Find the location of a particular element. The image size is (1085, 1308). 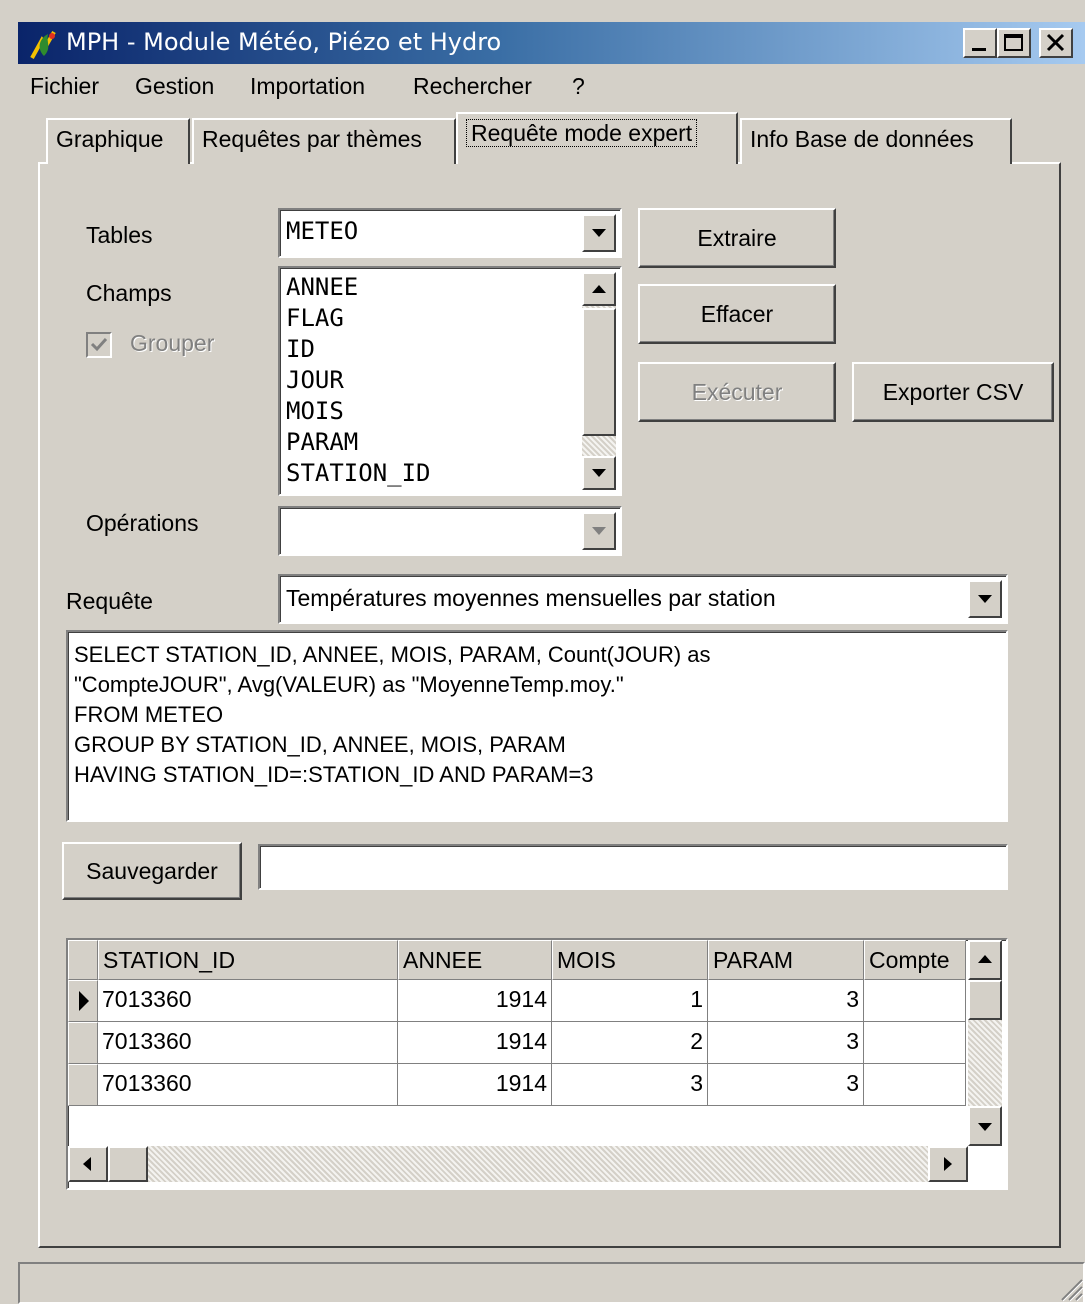

menu-fichier: Fichier is located at coordinates (64, 86).